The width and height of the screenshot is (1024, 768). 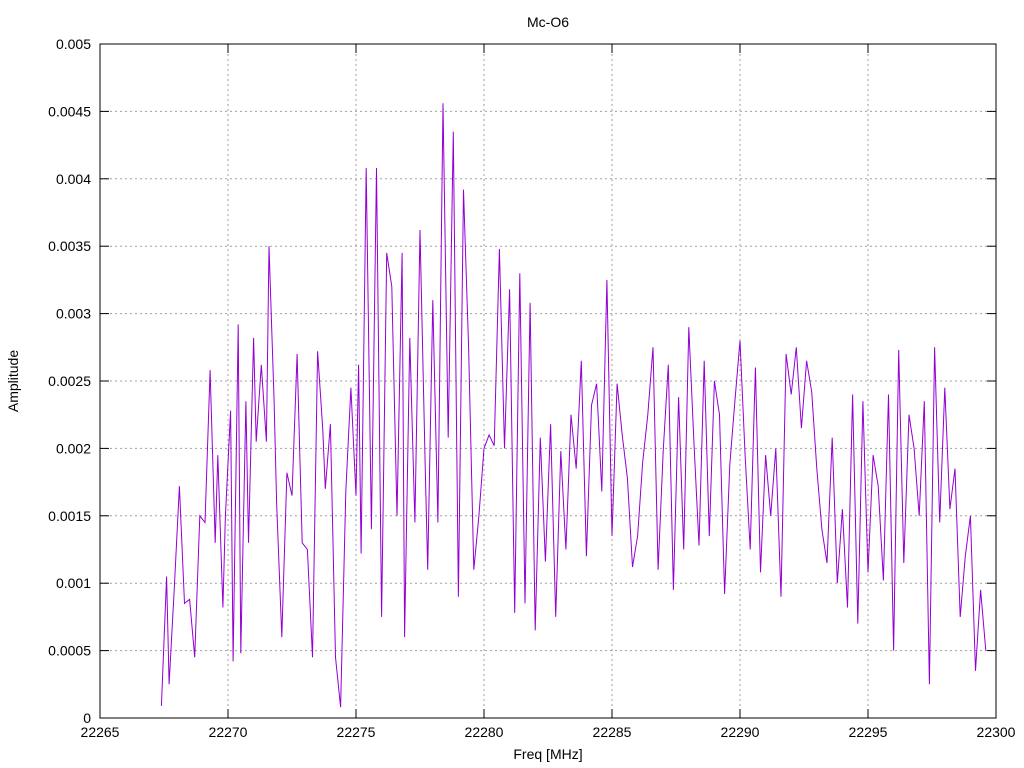 I want to click on x-tick-label: 22280, so click(x=484, y=732).